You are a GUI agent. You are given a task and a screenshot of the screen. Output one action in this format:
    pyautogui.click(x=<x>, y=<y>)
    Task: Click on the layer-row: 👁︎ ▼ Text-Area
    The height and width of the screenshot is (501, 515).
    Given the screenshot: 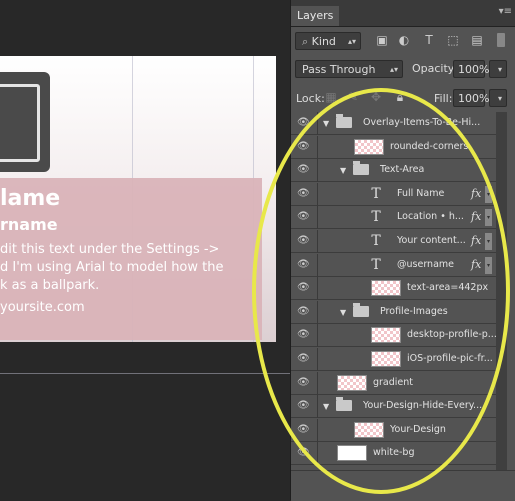 What is the action you would take?
    pyautogui.click(x=393, y=171)
    